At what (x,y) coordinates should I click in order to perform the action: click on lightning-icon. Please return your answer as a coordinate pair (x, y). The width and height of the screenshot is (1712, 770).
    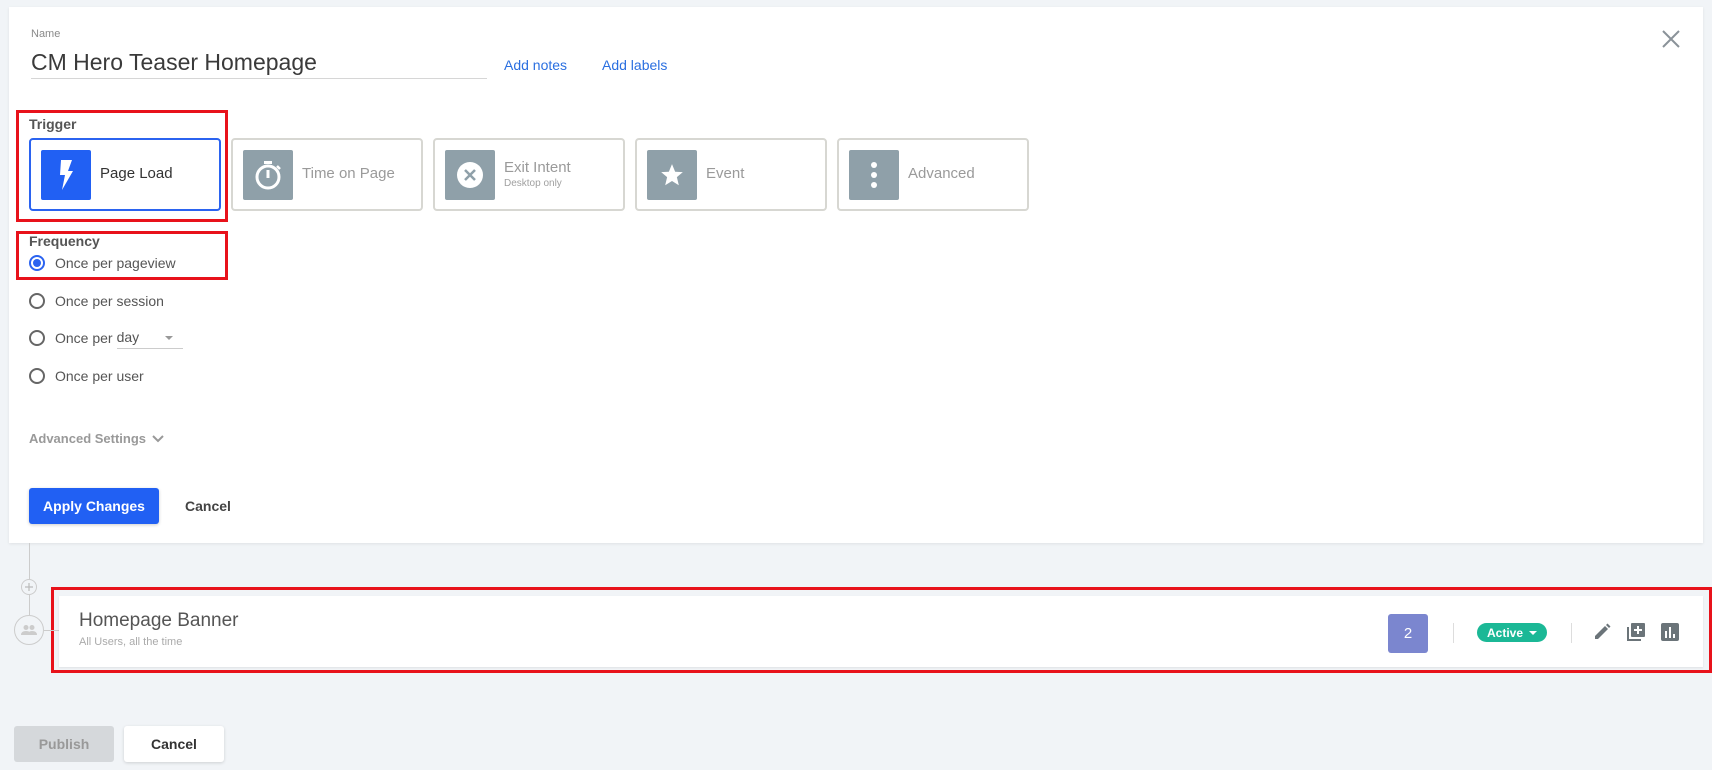
    Looking at the image, I should click on (66, 175).